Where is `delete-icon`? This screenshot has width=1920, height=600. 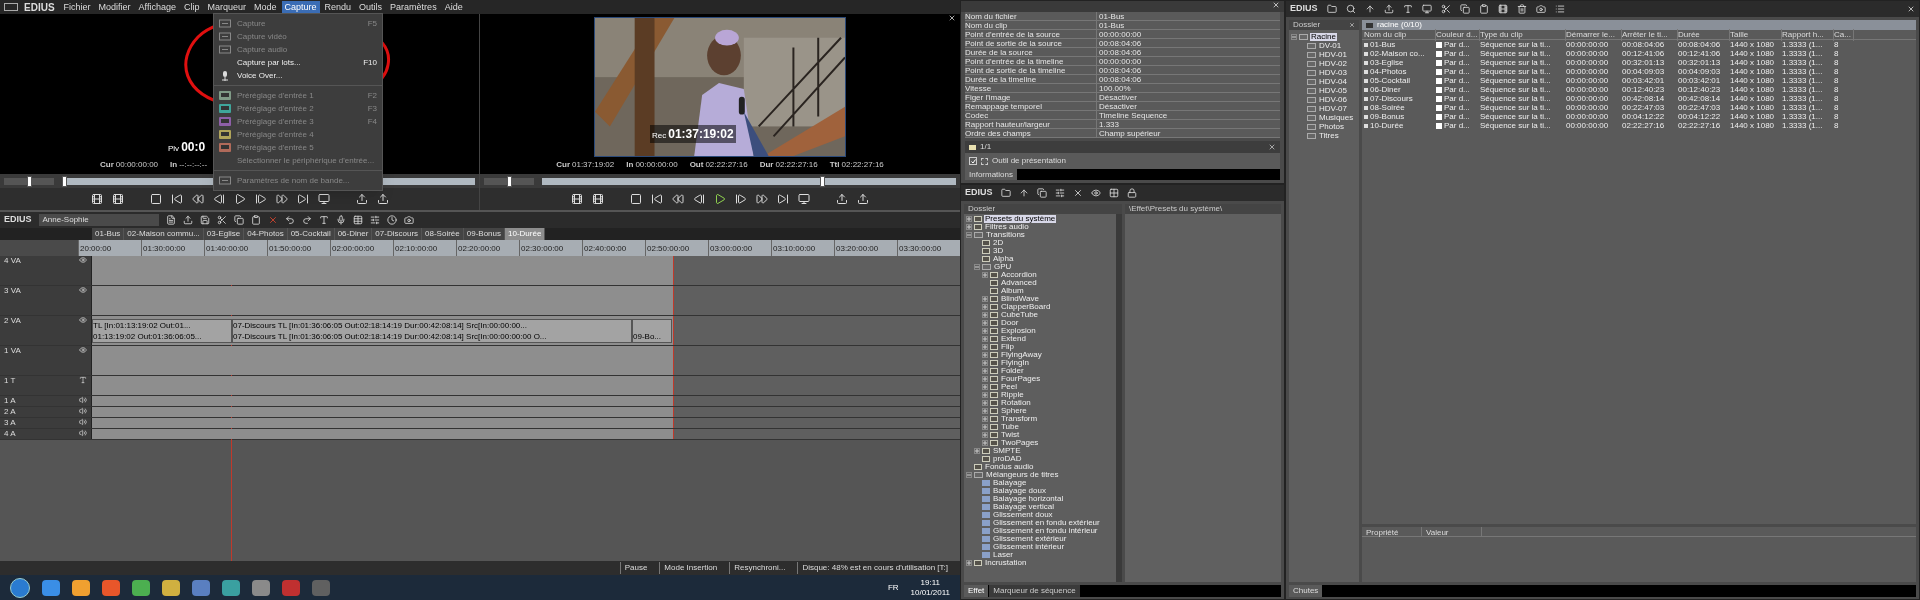 delete-icon is located at coordinates (1077, 193).